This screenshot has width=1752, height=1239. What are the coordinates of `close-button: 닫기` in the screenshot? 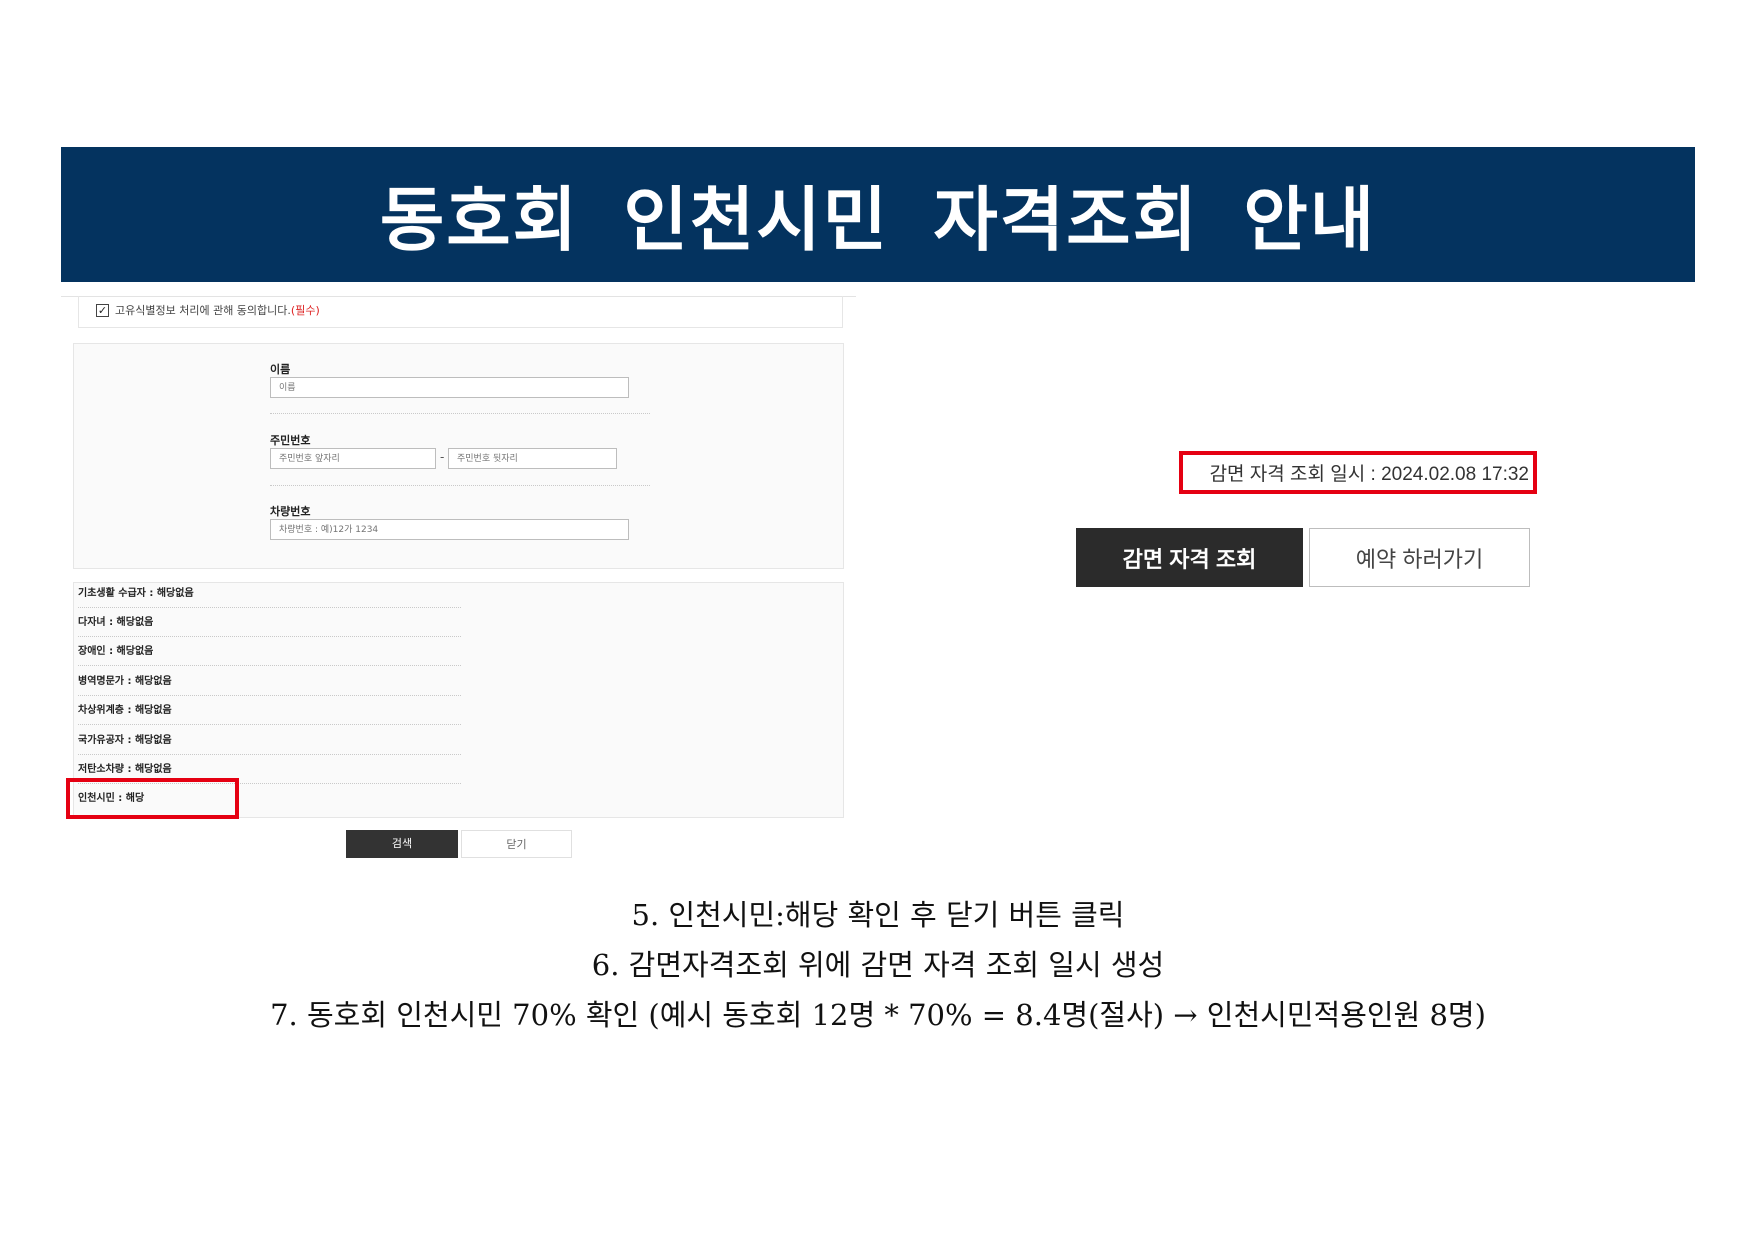 It's located at (516, 844).